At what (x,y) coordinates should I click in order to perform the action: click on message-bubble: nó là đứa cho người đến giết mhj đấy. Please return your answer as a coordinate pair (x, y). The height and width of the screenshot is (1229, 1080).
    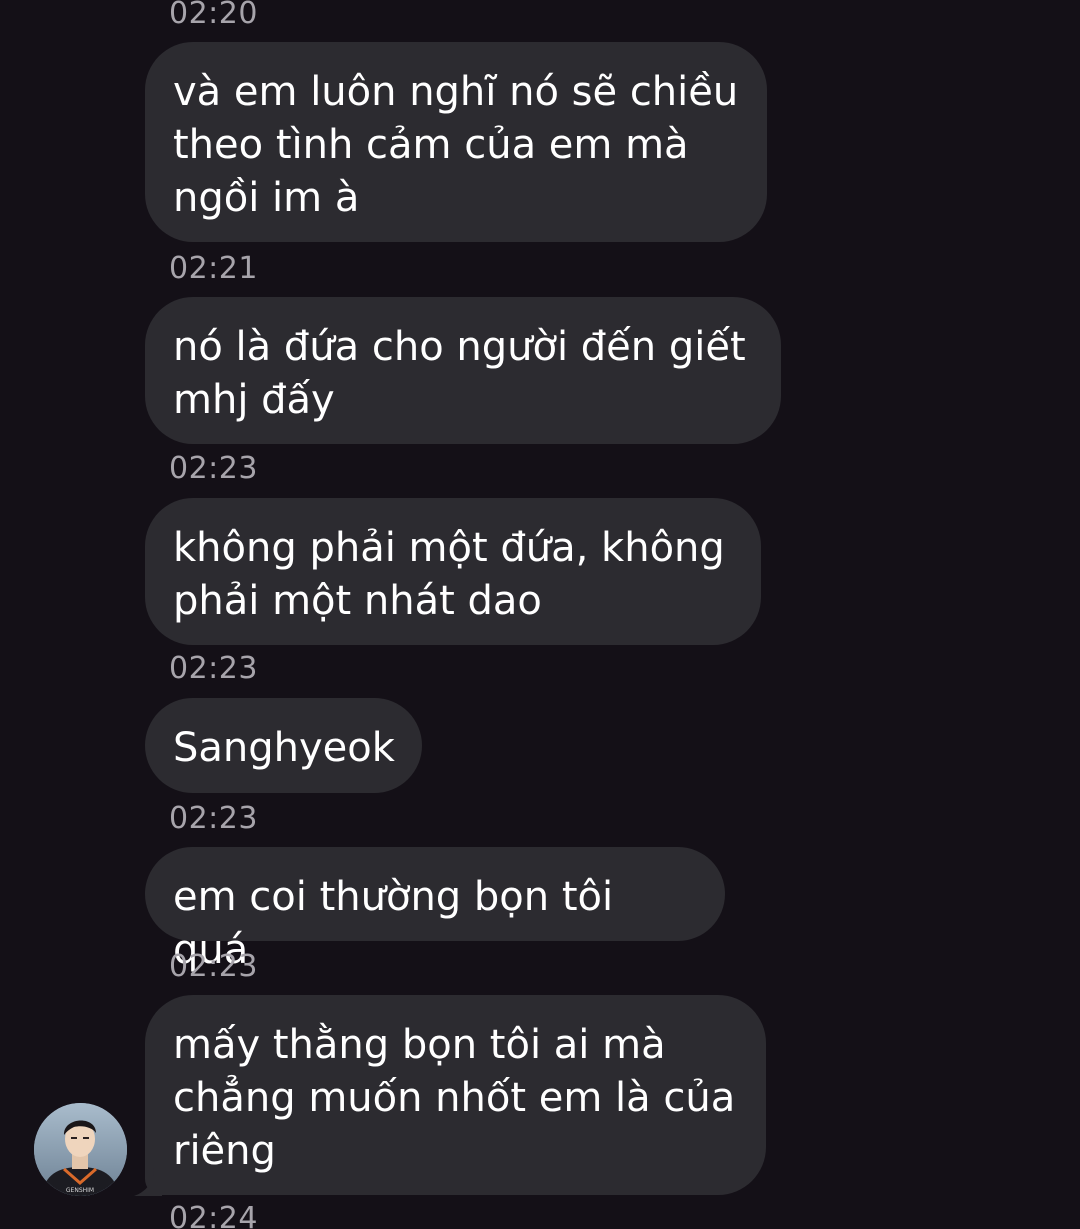
    Looking at the image, I should click on (463, 370).